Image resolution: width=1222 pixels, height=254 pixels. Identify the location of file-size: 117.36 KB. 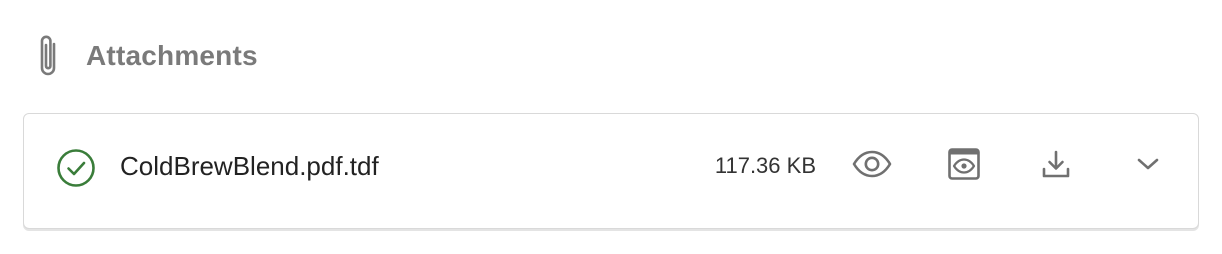
(765, 165).